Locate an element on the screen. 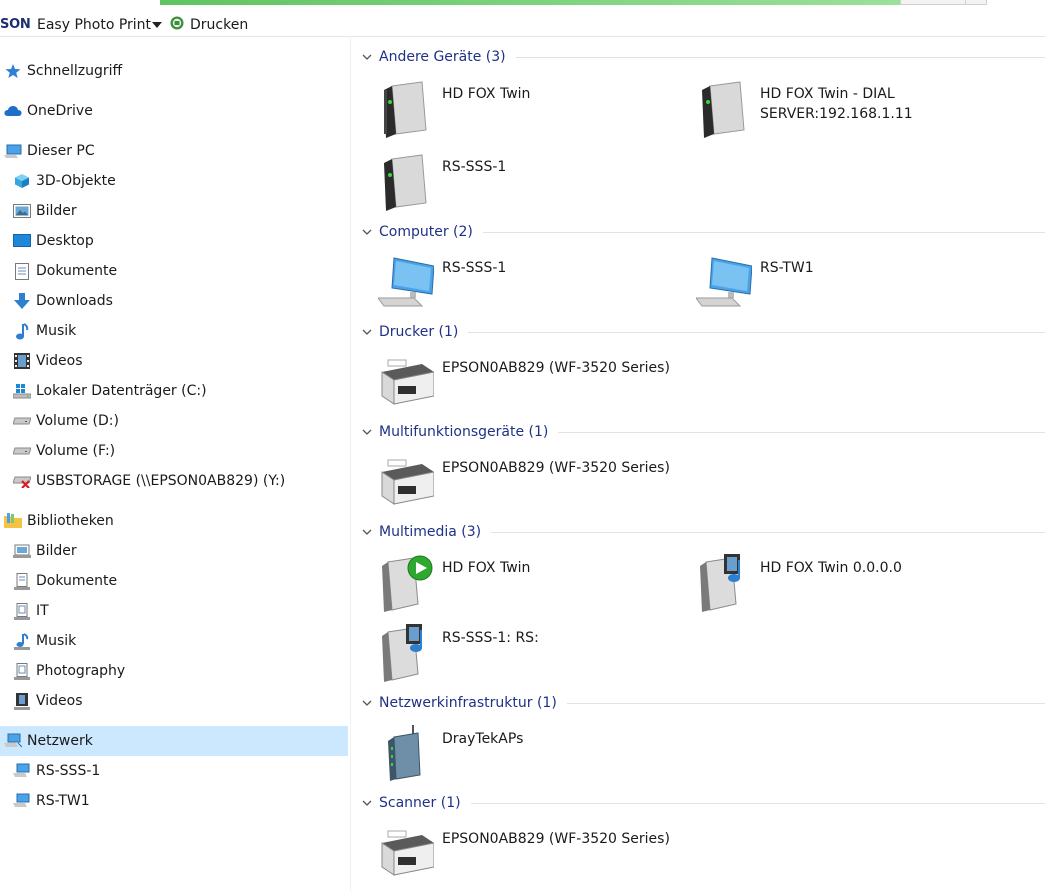 The height and width of the screenshot is (895, 1045). sidebar-item-documents: Dokumente is located at coordinates (174, 271).